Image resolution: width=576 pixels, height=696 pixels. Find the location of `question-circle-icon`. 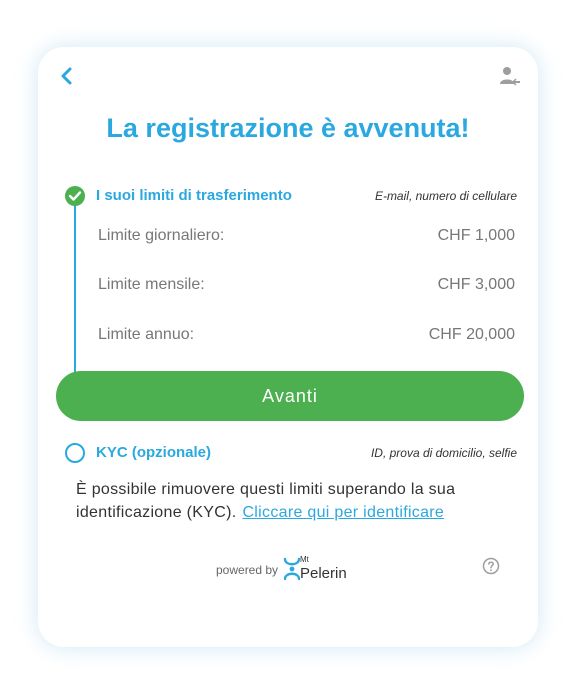

question-circle-icon is located at coordinates (491, 566).